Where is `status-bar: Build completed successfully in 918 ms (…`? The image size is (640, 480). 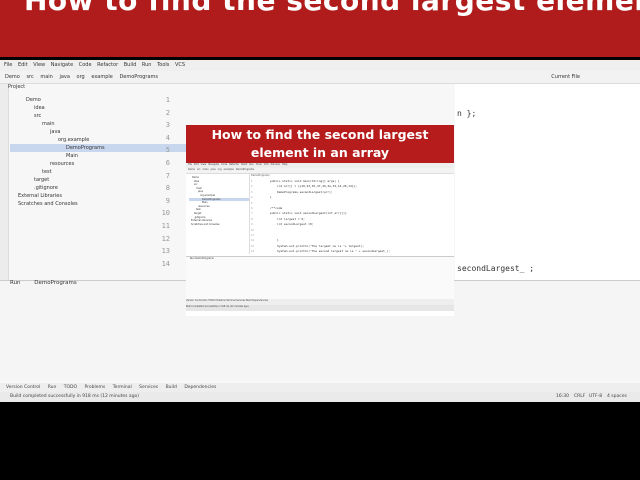 status-bar: Build completed successfully in 918 ms (… is located at coordinates (320, 397).